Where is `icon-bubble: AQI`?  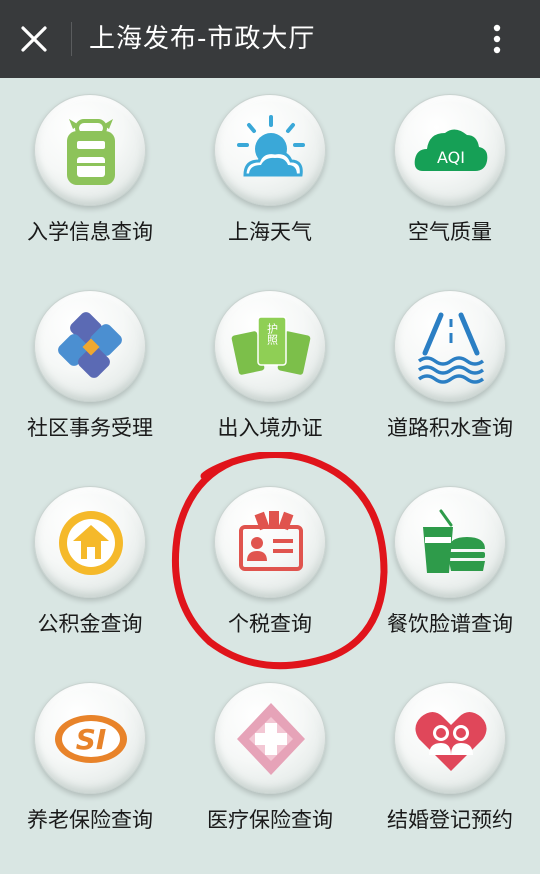 icon-bubble: AQI is located at coordinates (450, 150).